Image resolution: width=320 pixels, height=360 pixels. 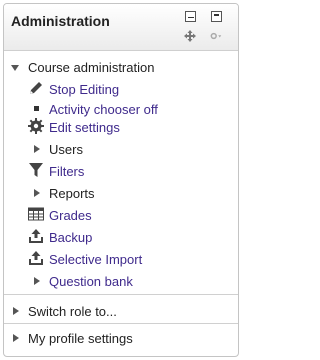 What do you see at coordinates (60, 21) in the screenshot?
I see `block-title: Administration` at bounding box center [60, 21].